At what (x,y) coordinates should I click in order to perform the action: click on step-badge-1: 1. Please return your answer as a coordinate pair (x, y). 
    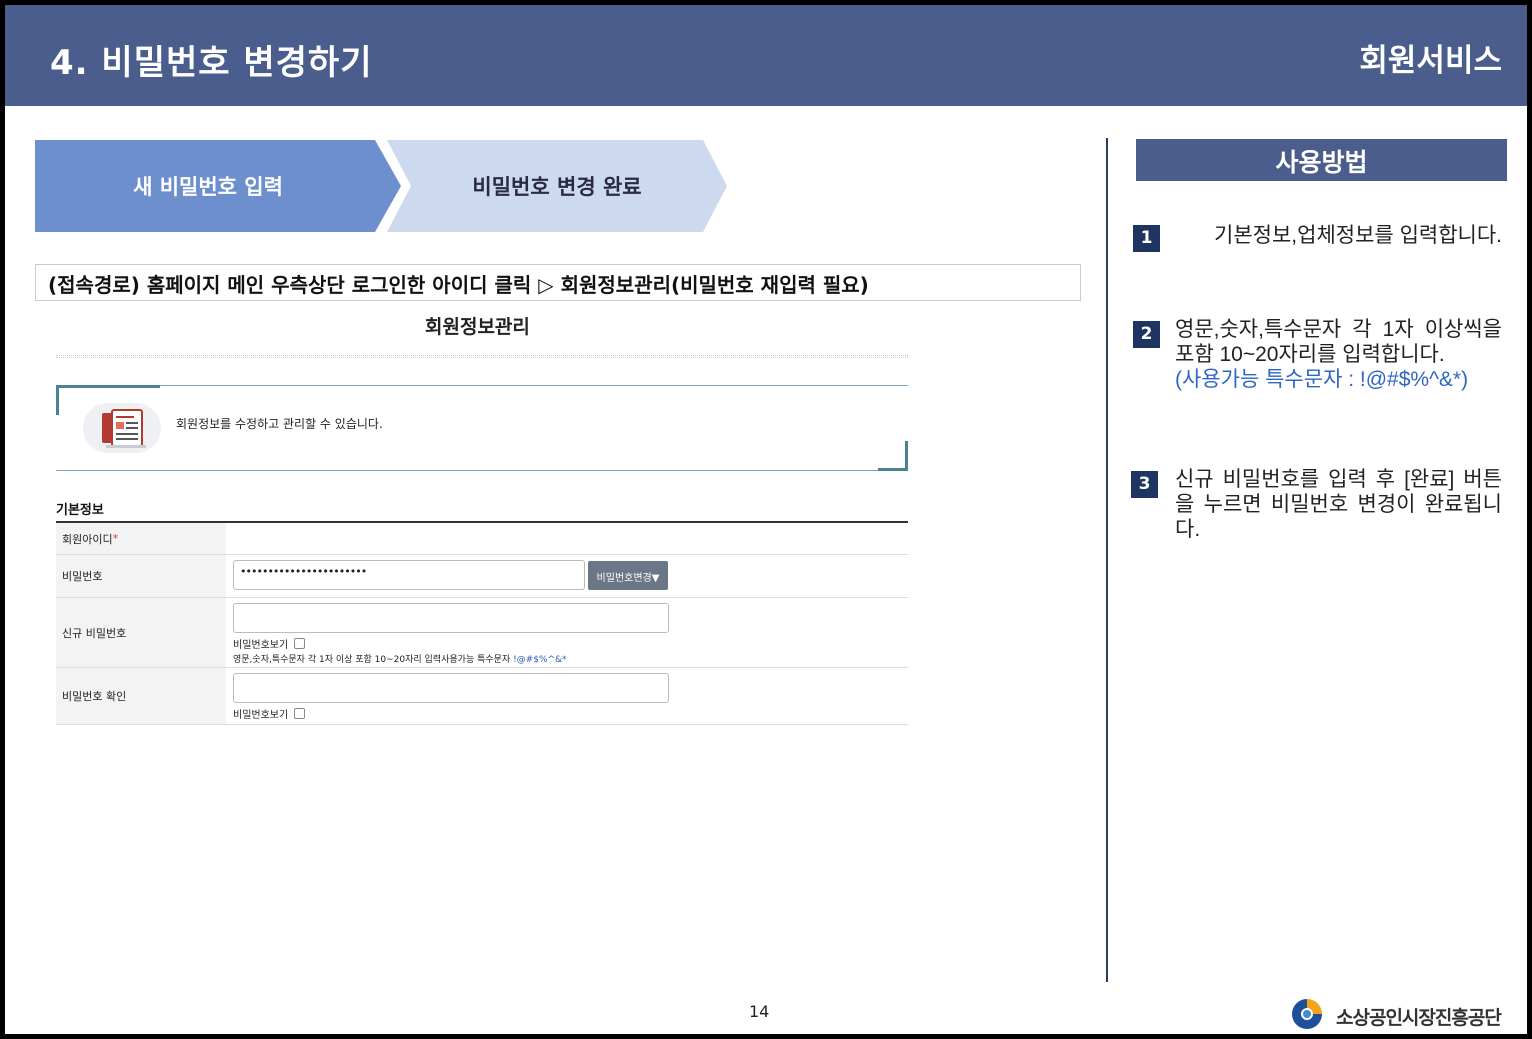
    Looking at the image, I should click on (1146, 238).